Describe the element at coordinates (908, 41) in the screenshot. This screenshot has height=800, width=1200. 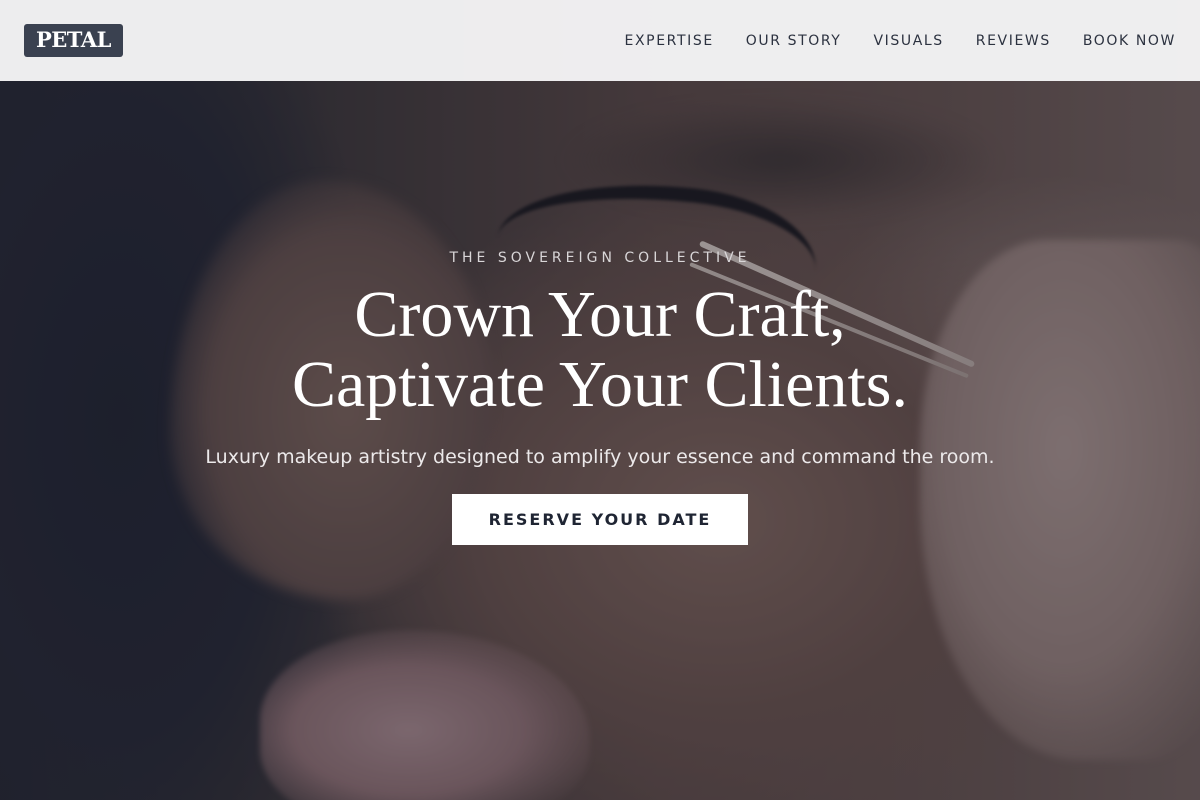
I see `nav-link-visuals: VISUALS` at that location.